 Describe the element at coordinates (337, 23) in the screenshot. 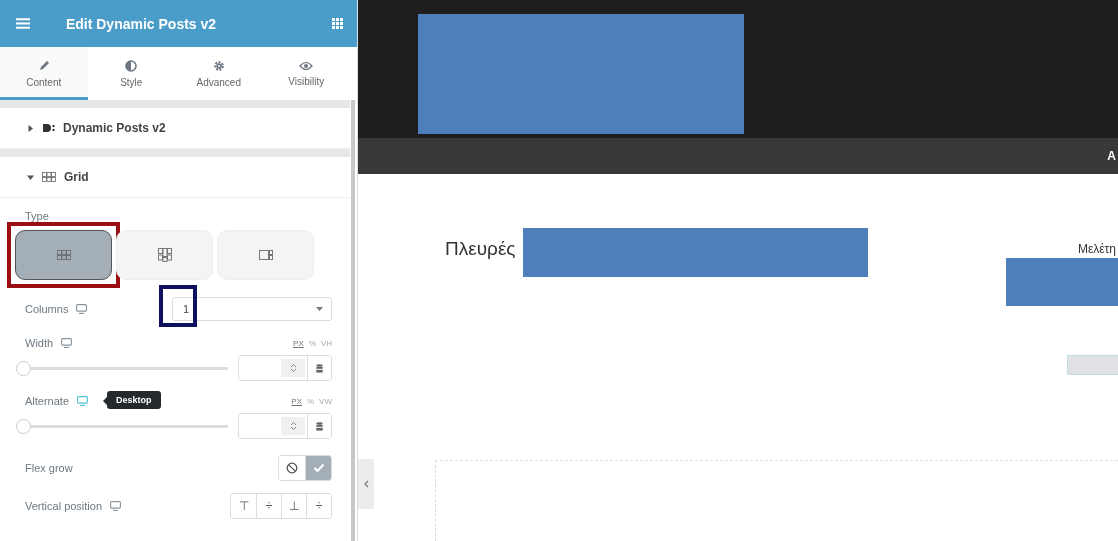

I see `apps-grid-icon` at that location.